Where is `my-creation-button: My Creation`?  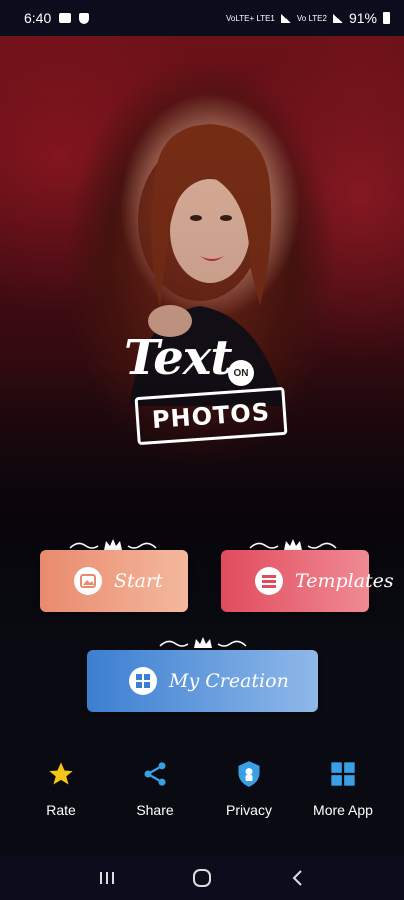 my-creation-button: My Creation is located at coordinates (202, 681).